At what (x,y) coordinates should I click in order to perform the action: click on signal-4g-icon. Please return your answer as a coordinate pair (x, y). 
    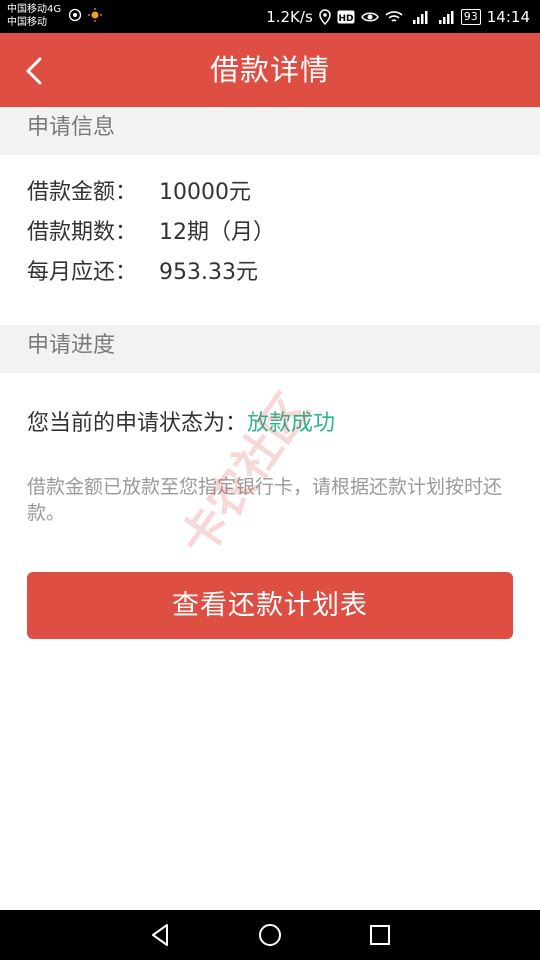
    Looking at the image, I should click on (420, 17).